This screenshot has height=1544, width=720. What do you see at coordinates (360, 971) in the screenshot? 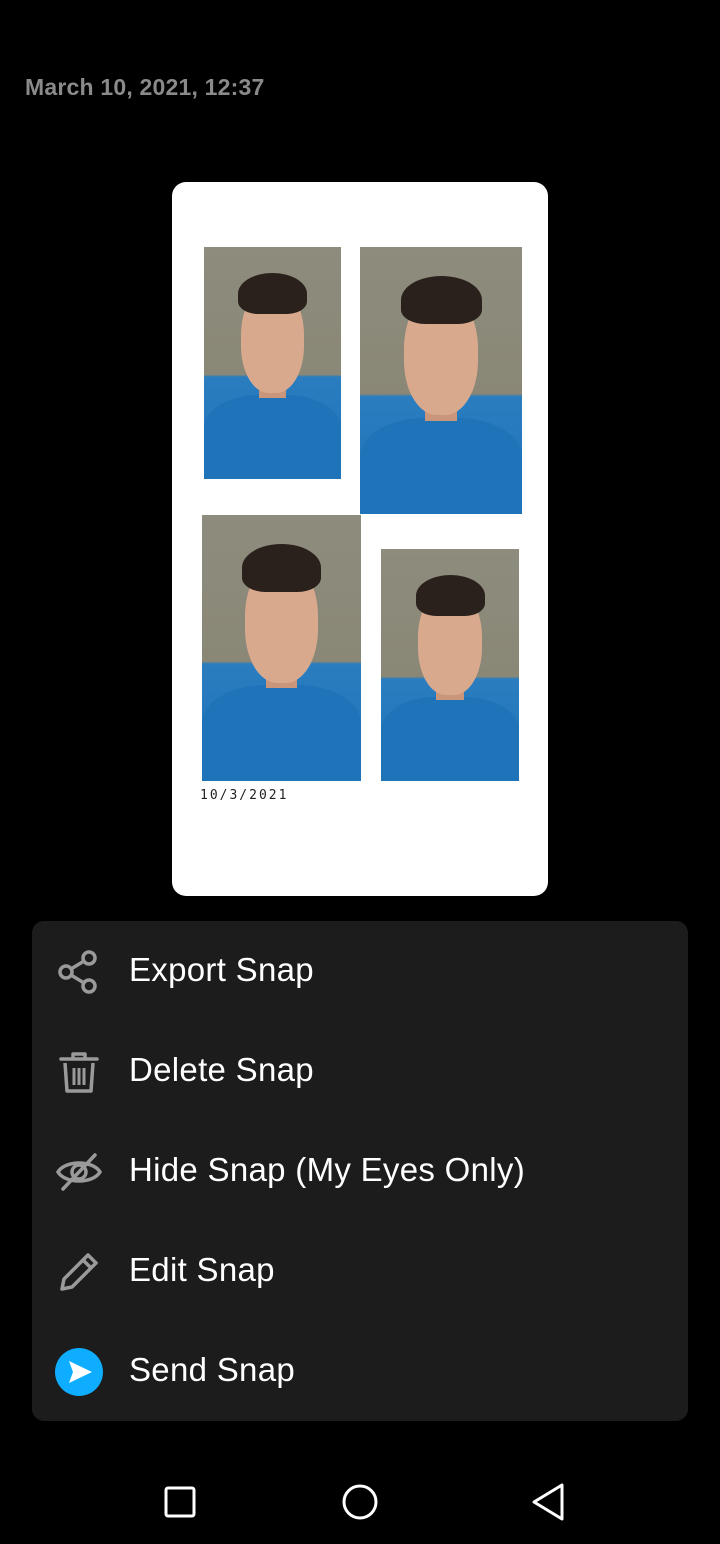
I see `export-snap-button: Export Snap` at bounding box center [360, 971].